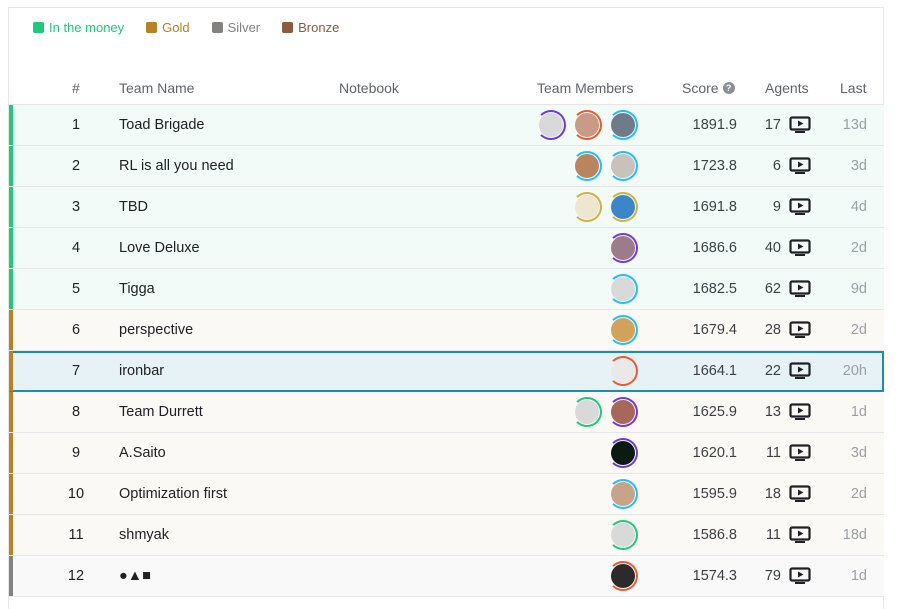 The height and width of the screenshot is (609, 897). I want to click on leaderboard-legend: In the money Gold Silver Bronze, so click(186, 27).